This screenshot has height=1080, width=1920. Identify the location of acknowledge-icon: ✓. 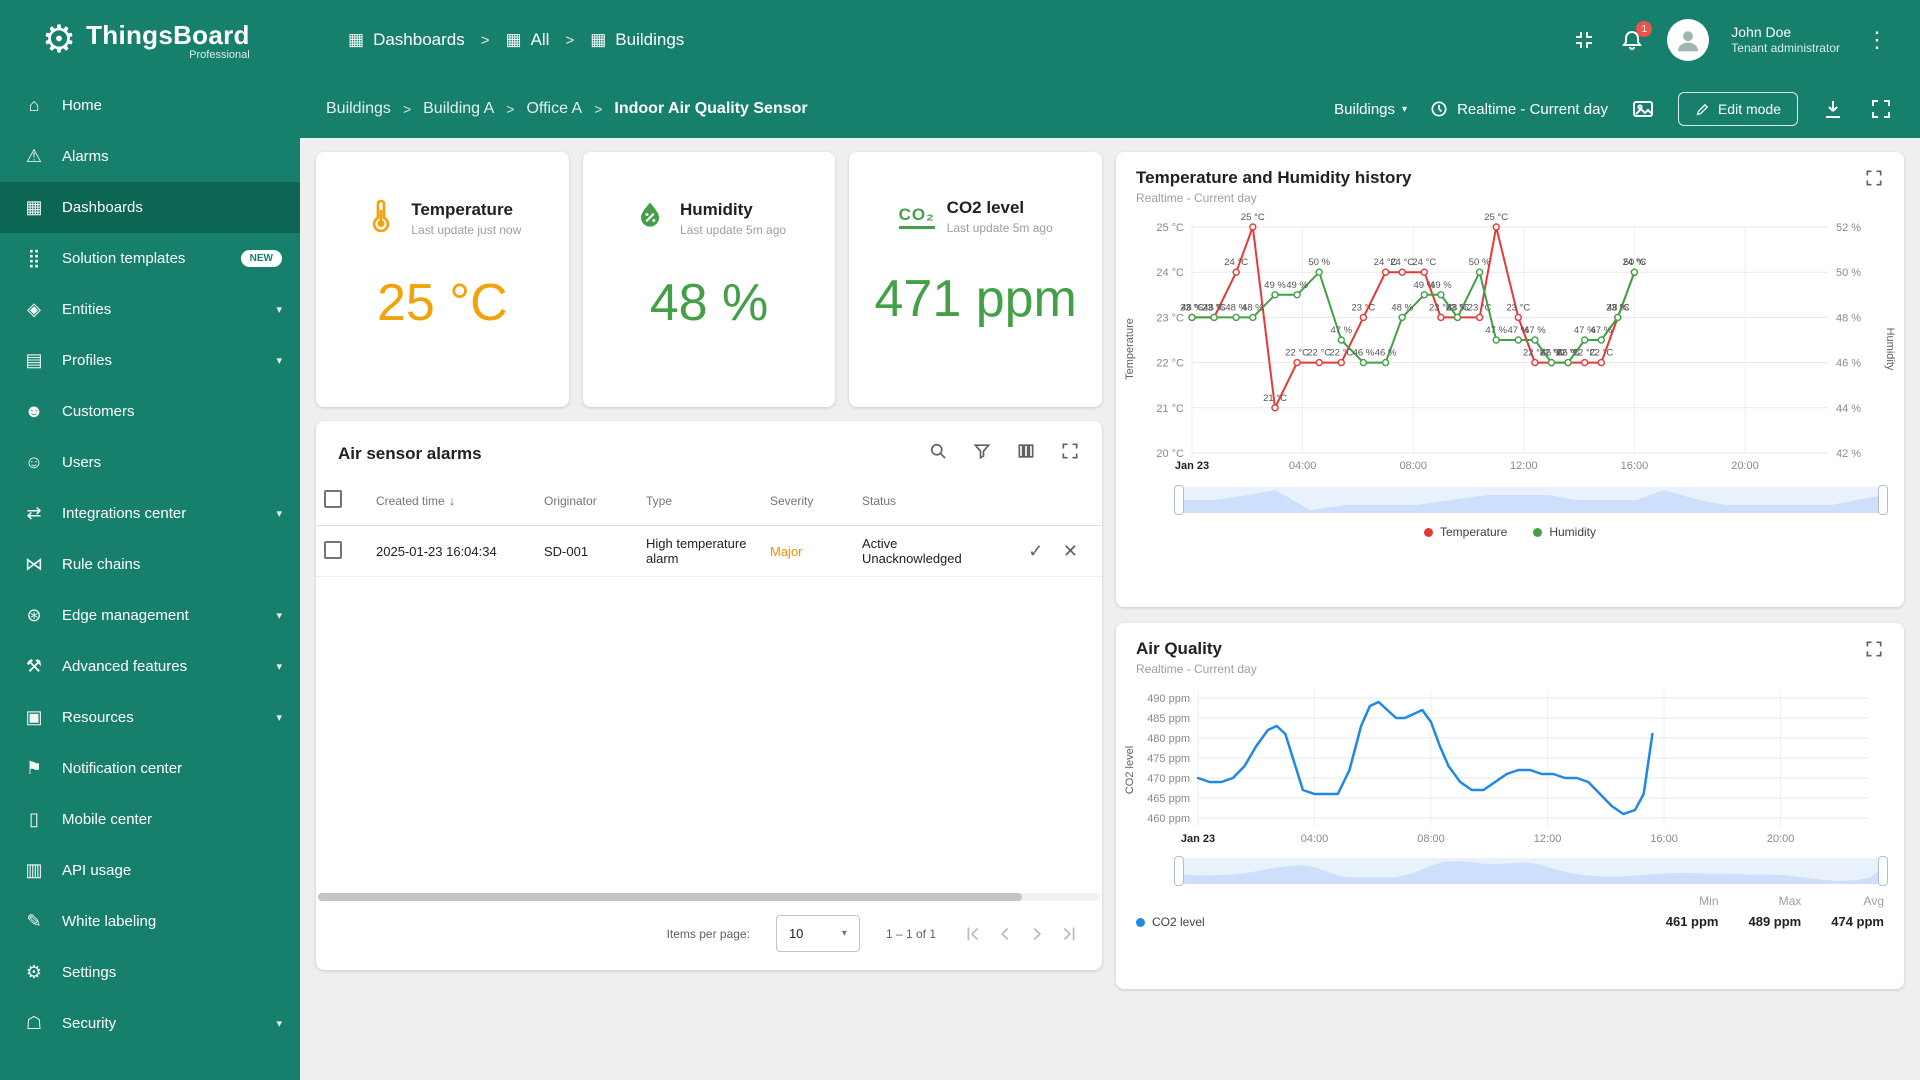
(1035, 551).